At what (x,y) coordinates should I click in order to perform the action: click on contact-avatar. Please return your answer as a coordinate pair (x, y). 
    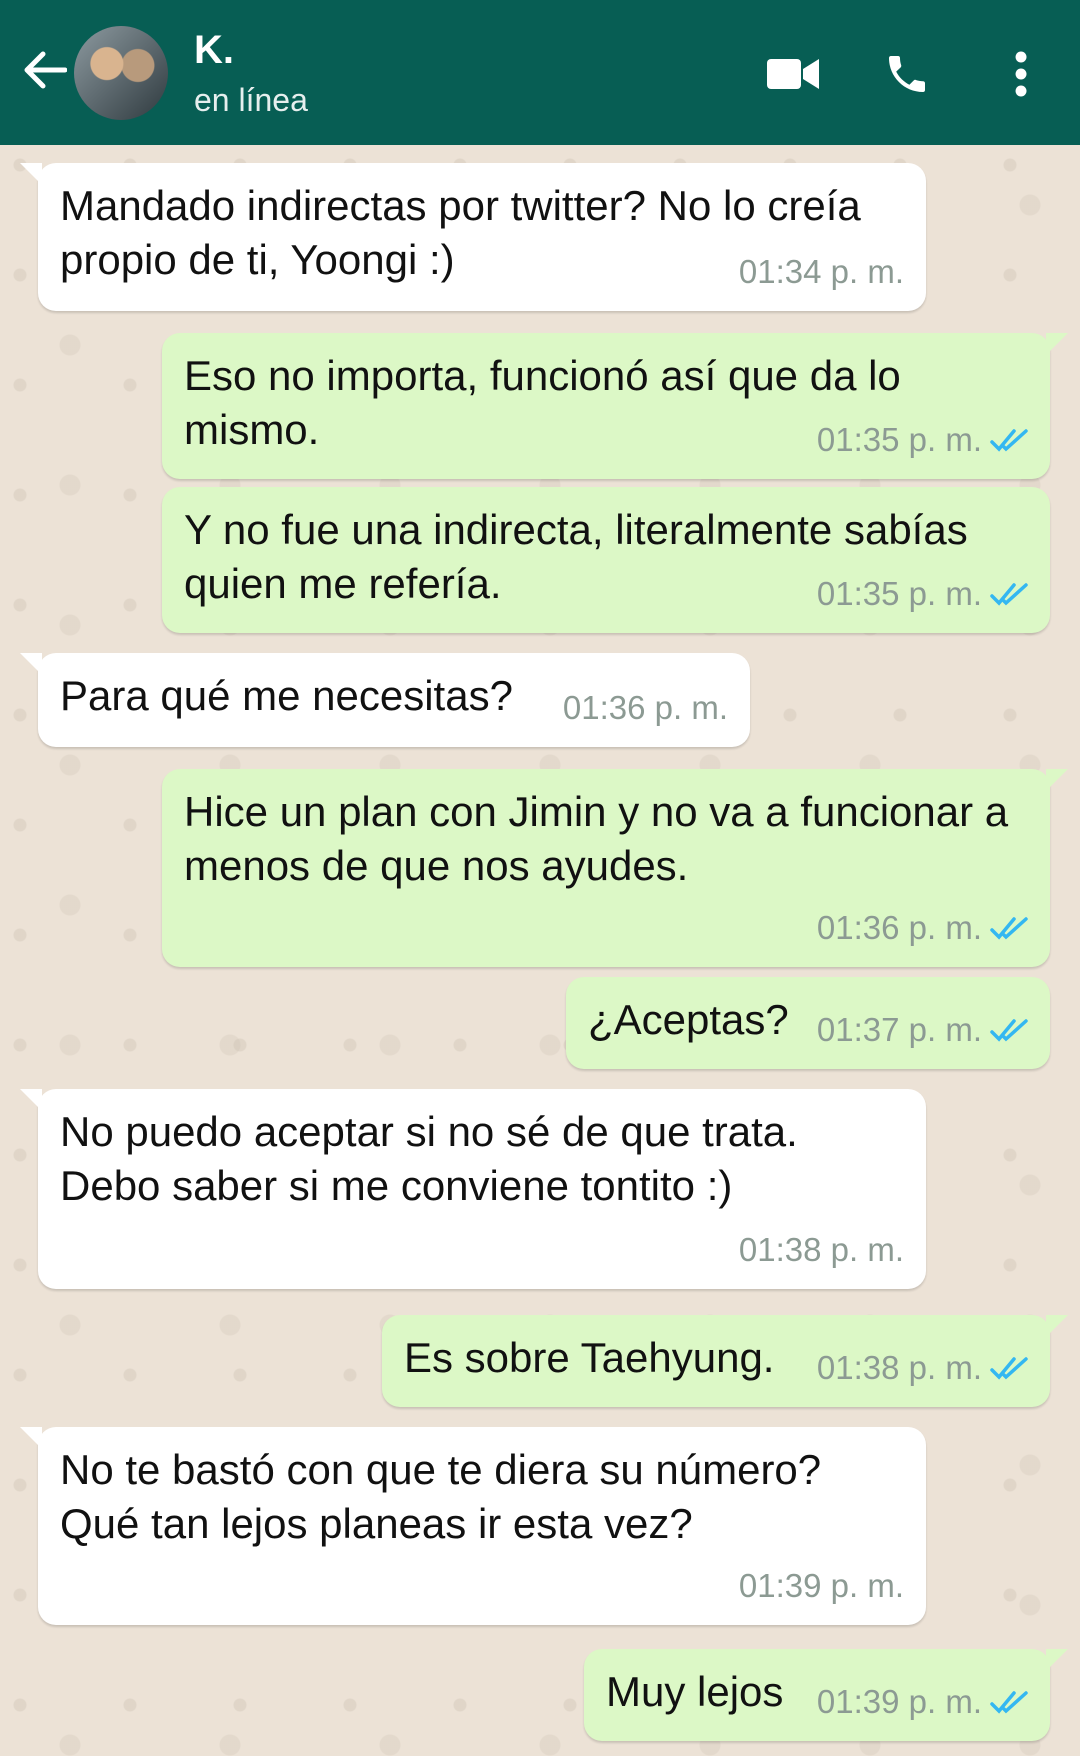
    Looking at the image, I should click on (121, 73).